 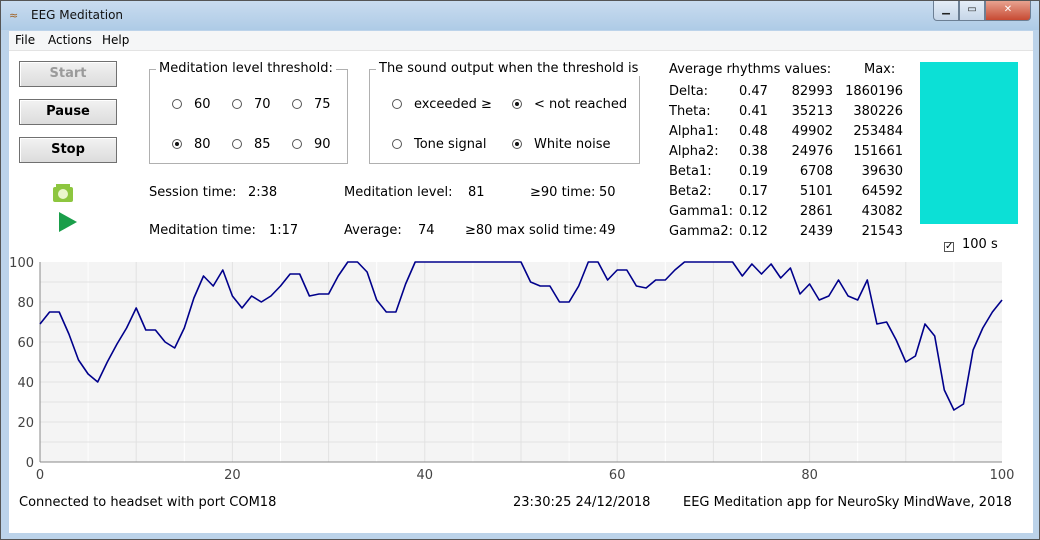 What do you see at coordinates (68, 74) in the screenshot?
I see `start-button: Start` at bounding box center [68, 74].